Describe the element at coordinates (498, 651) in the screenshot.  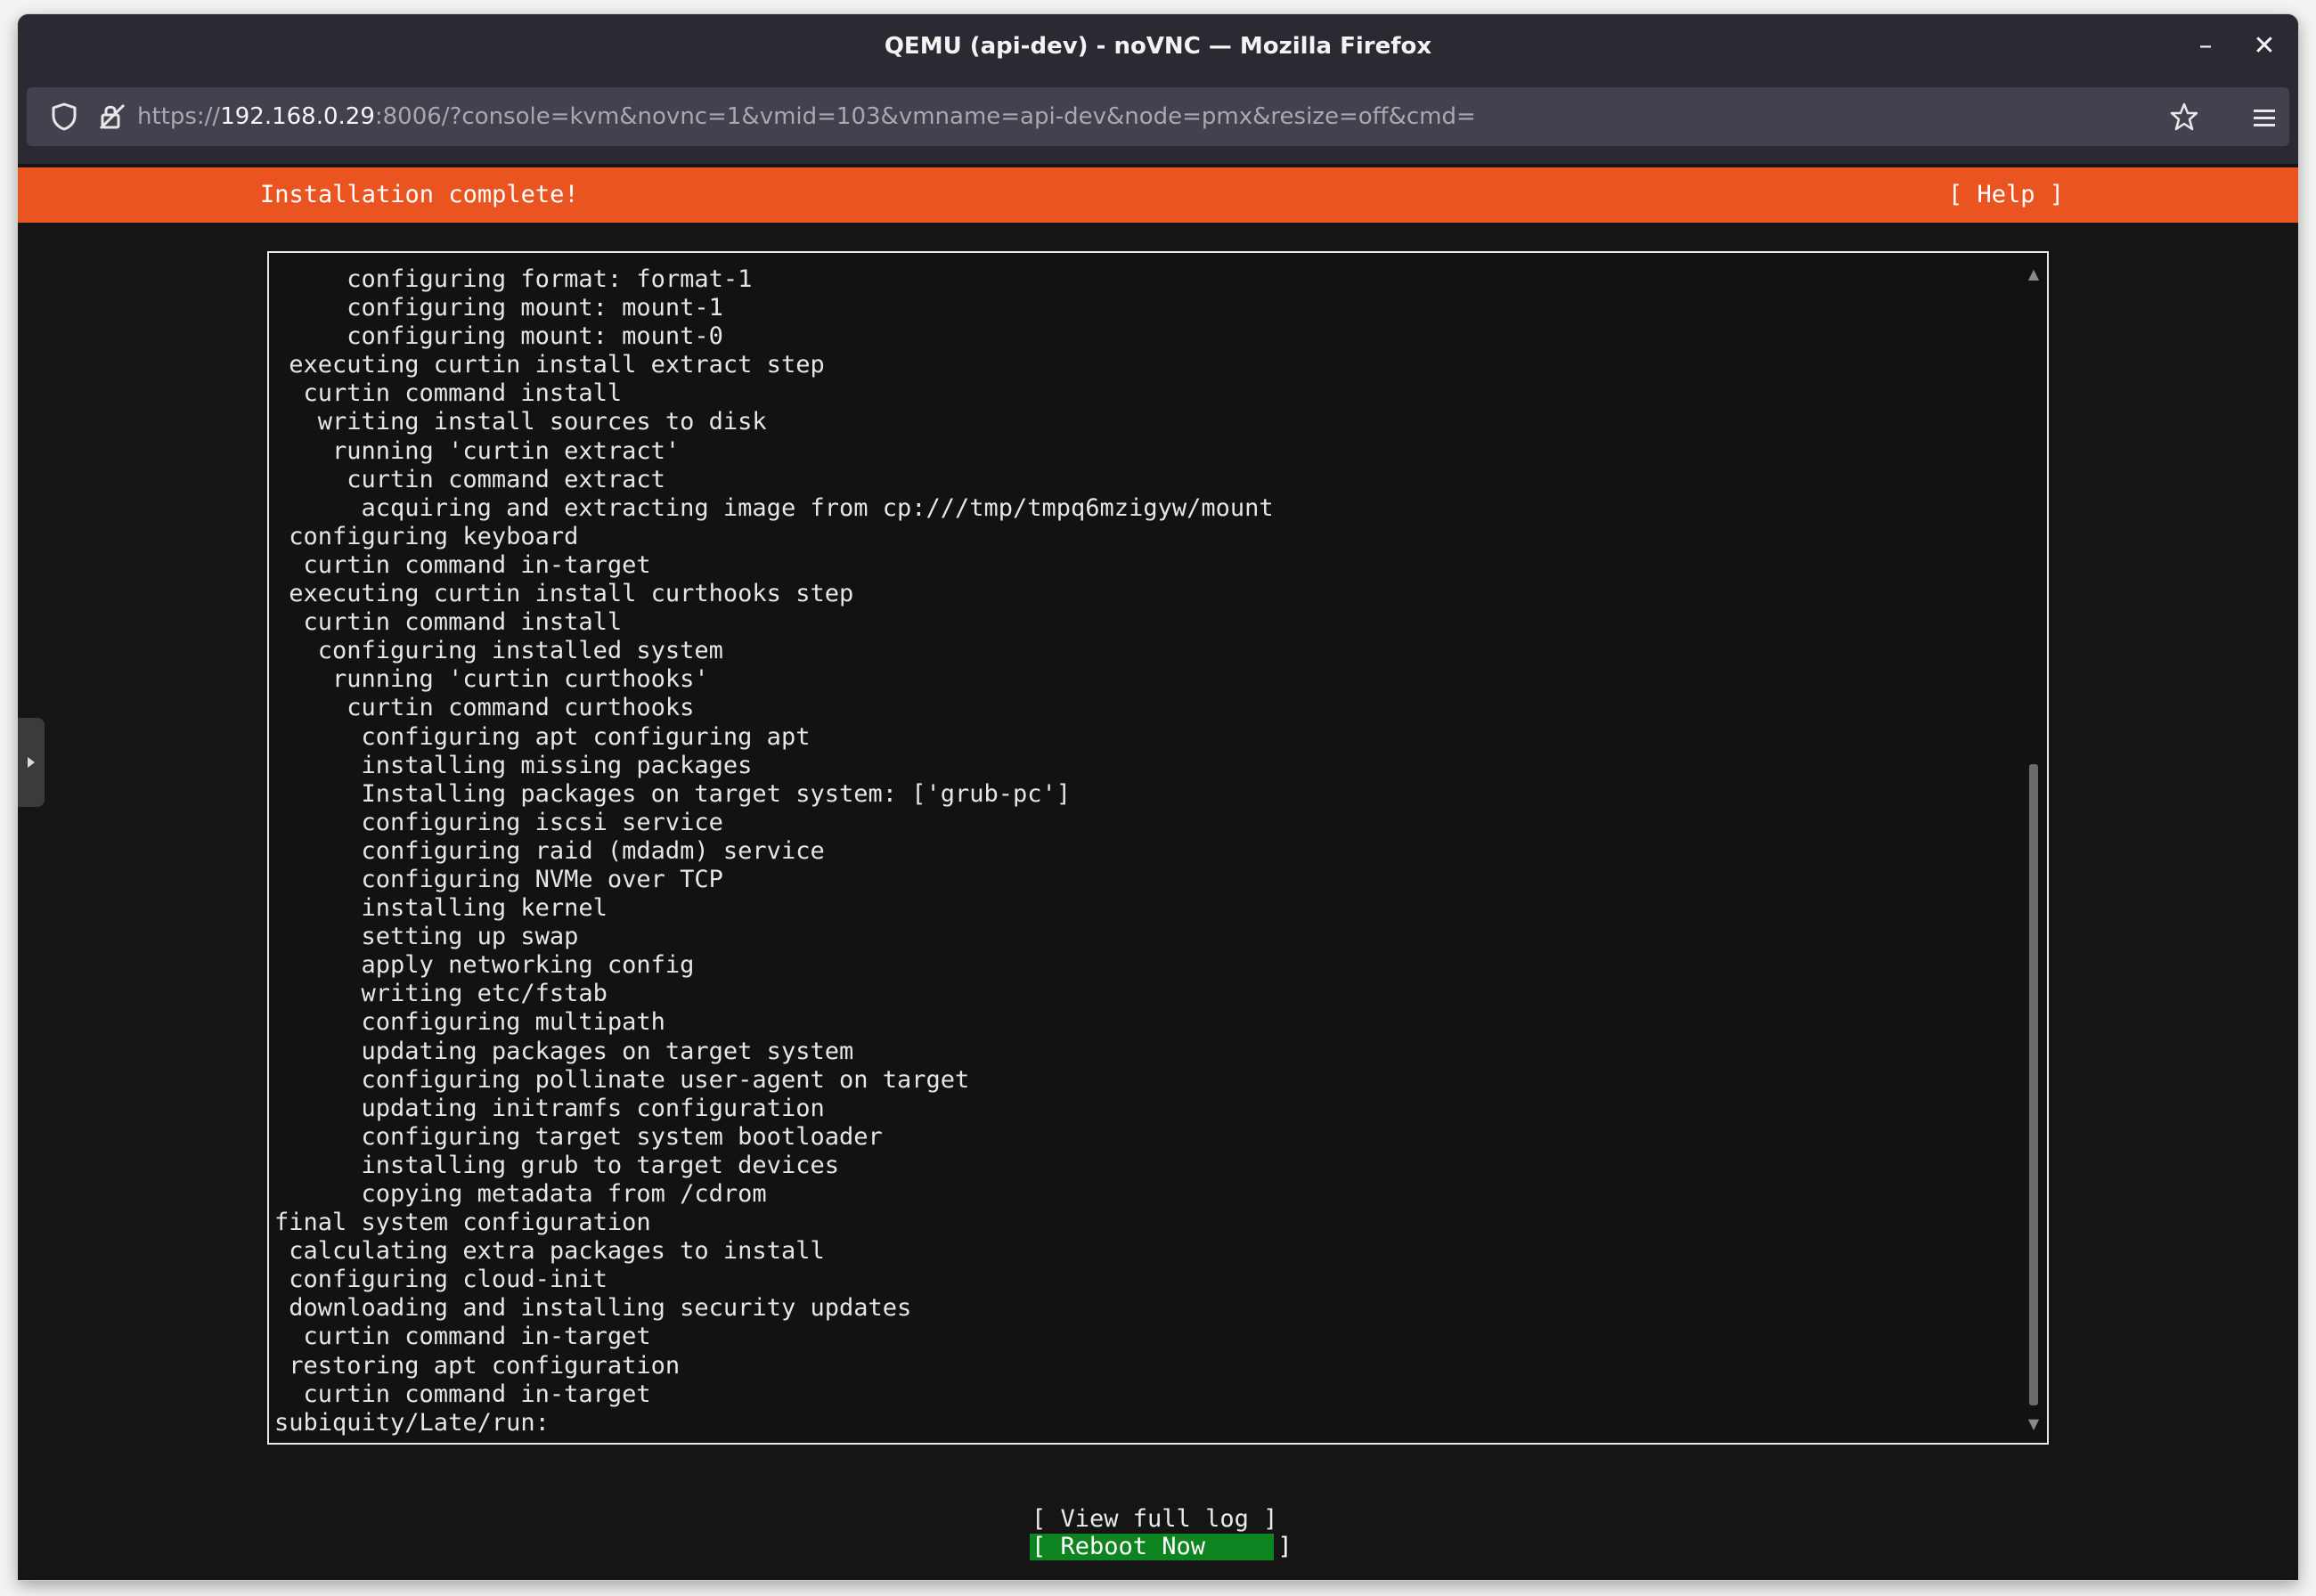
I see `log-line: configuring installed system` at that location.